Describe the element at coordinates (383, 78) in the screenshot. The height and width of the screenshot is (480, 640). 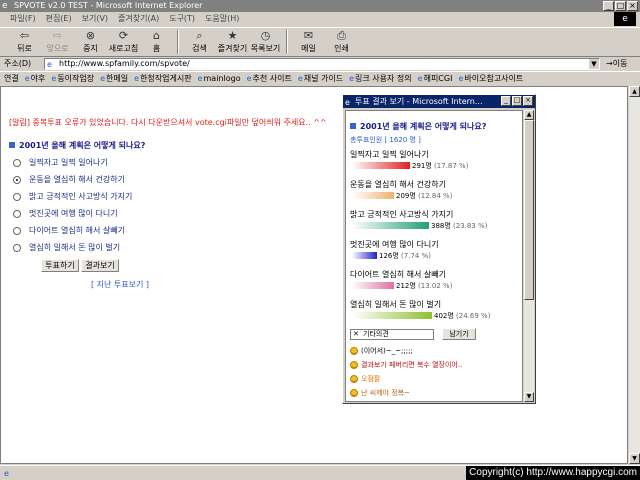
I see `link-label: 링크 사용자 정의` at that location.